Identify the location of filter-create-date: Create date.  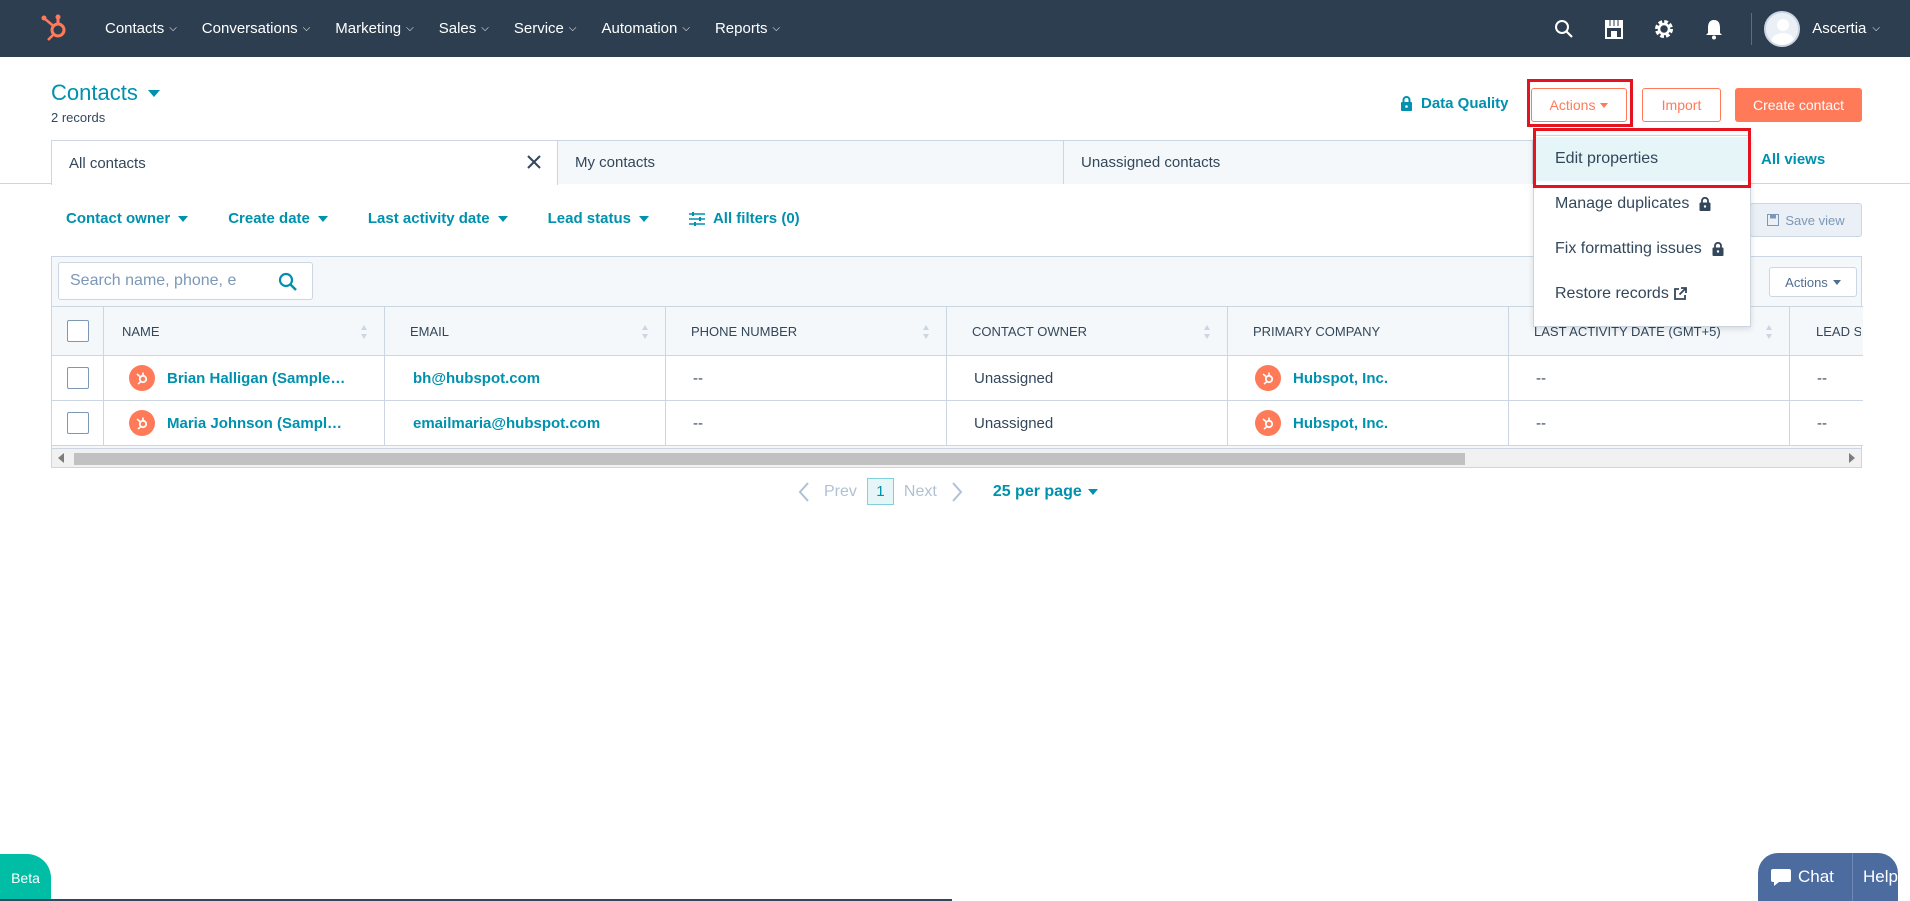
(278, 218).